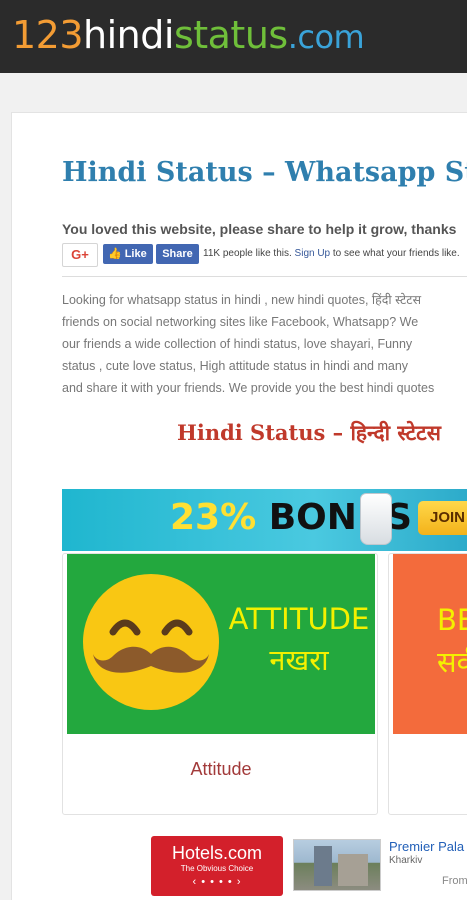 The image size is (467, 900). Describe the element at coordinates (454, 881) in the screenshot. I see `hotel-price-from: From` at that location.